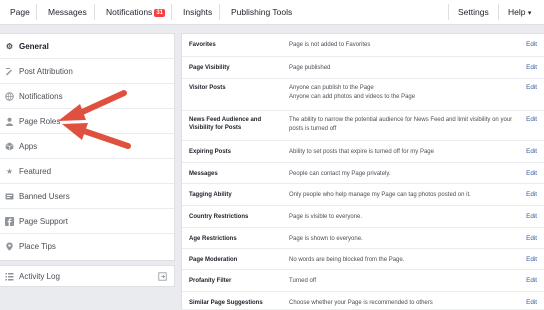  What do you see at coordinates (87, 121) in the screenshot?
I see `sidebar-item-page-roles: Page Roles` at bounding box center [87, 121].